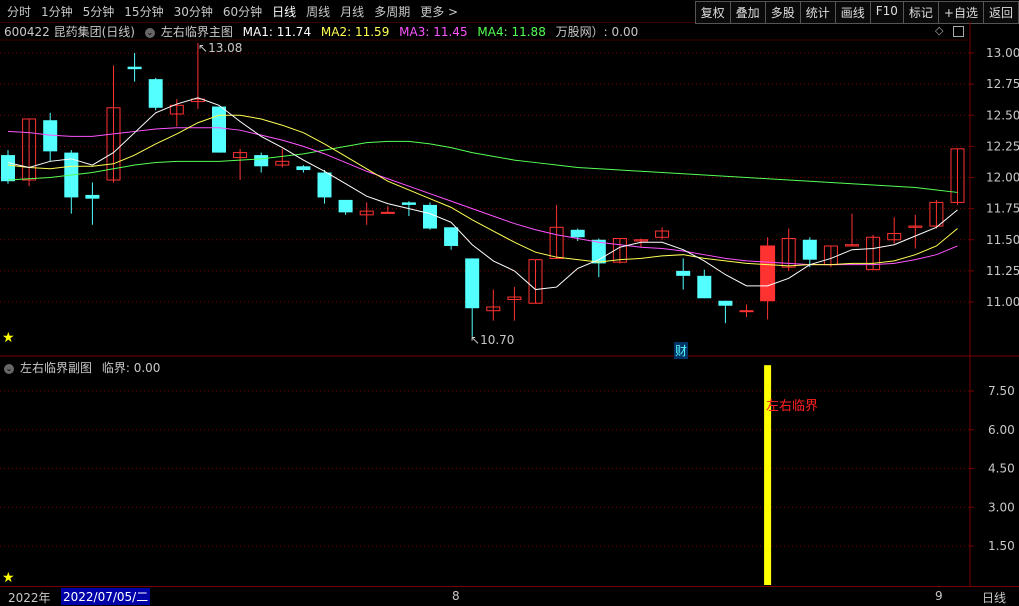  What do you see at coordinates (485, 368) in the screenshot?
I see `sub-chart-header: ⌄ 左右临界副图 临界: 0.00` at bounding box center [485, 368].